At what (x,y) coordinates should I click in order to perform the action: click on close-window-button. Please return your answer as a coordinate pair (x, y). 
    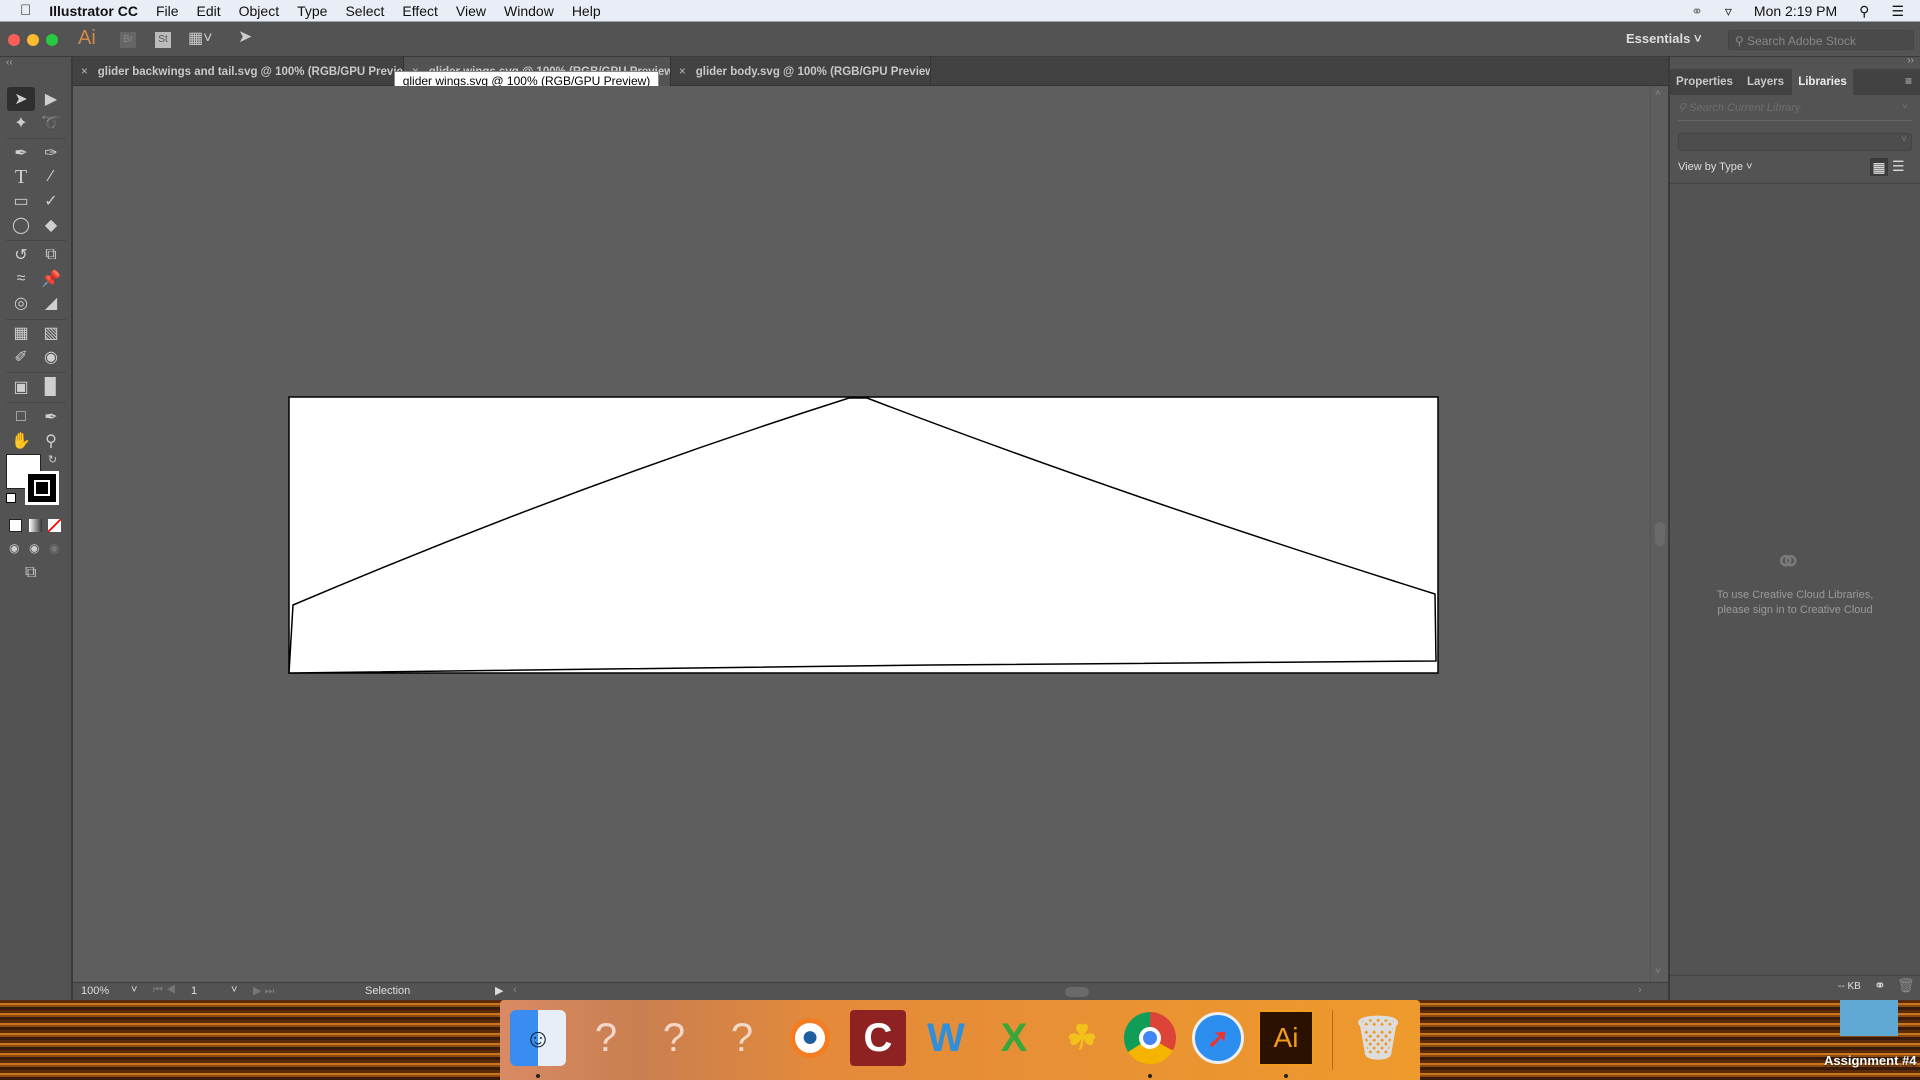
    Looking at the image, I should click on (14, 40).